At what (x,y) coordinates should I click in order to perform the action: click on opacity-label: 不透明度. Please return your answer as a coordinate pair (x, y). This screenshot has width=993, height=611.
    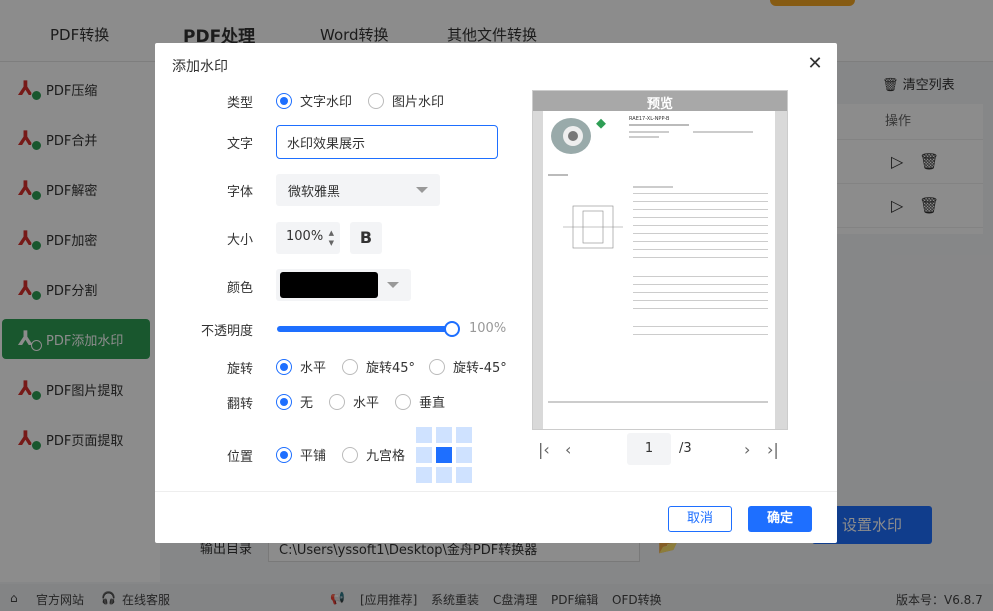
    Looking at the image, I should click on (226, 331).